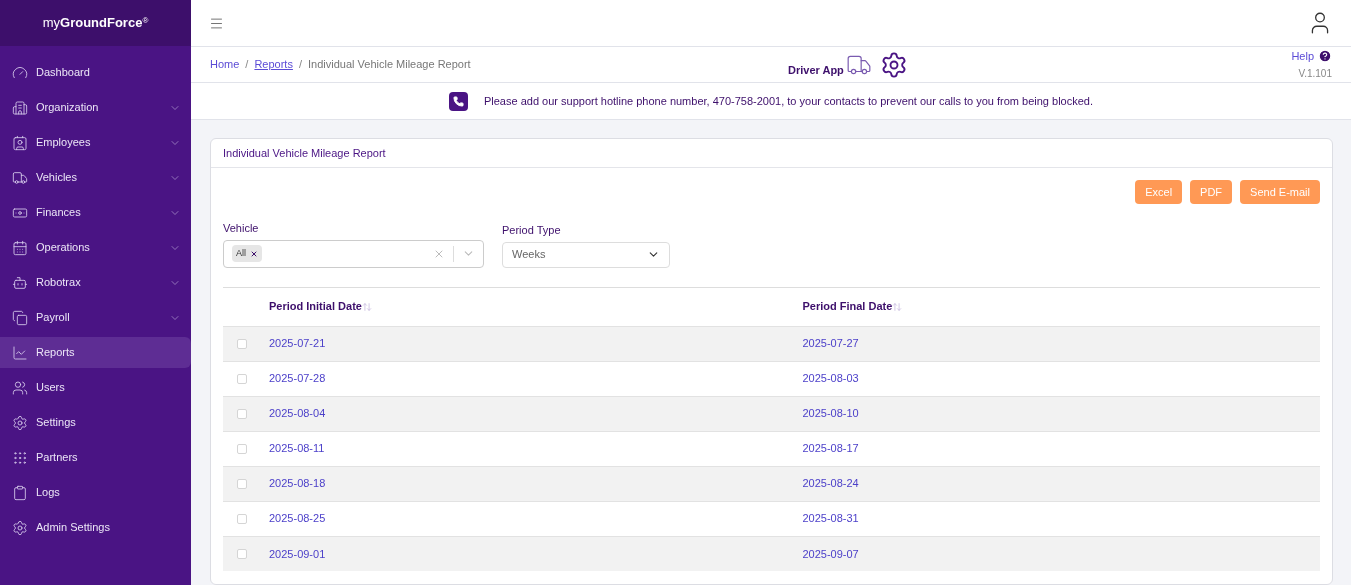 Image resolution: width=1351 pixels, height=585 pixels. Describe the element at coordinates (95, 107) in the screenshot. I see `sidebar-item: Organization` at that location.